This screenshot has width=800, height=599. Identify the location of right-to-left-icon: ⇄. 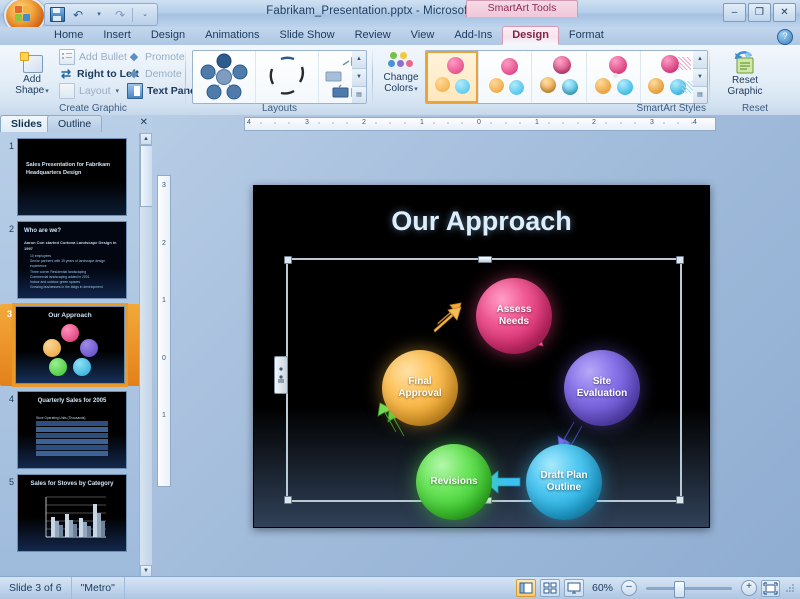
(66, 73).